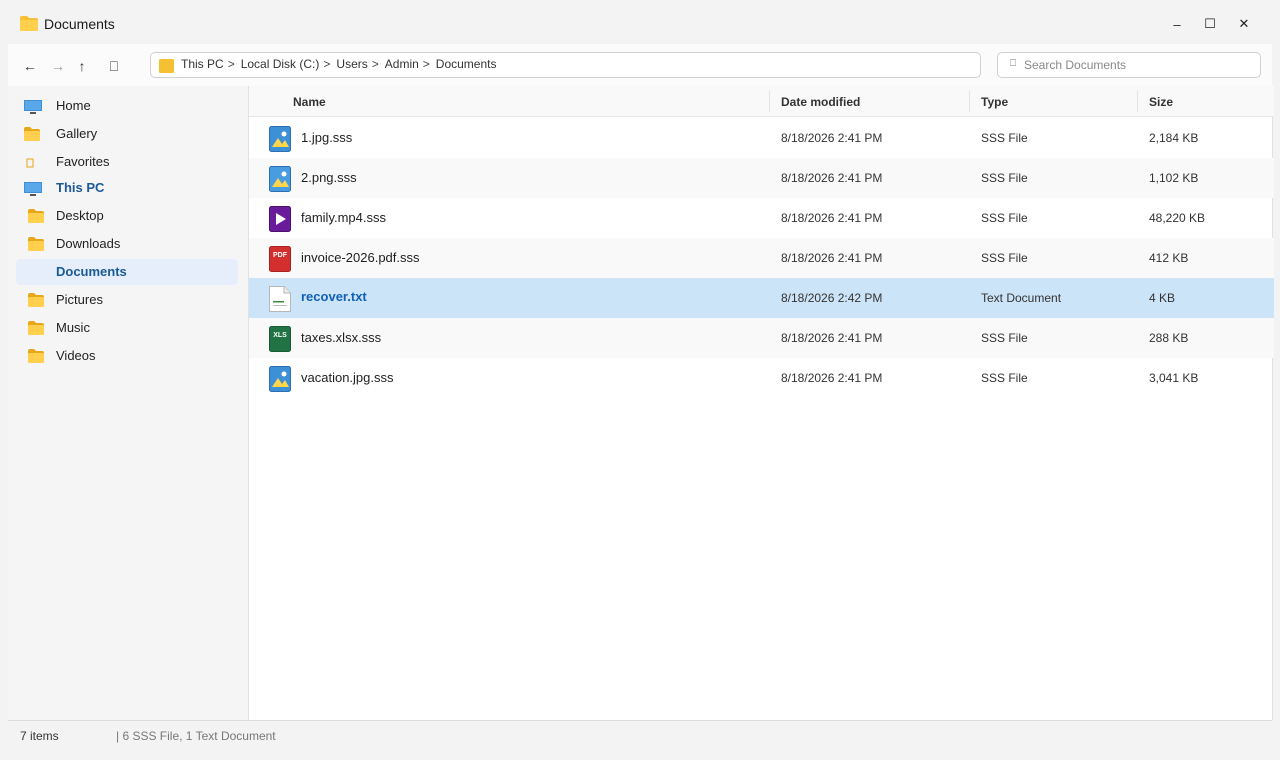  What do you see at coordinates (30, 66) in the screenshot?
I see `back-button: ←` at bounding box center [30, 66].